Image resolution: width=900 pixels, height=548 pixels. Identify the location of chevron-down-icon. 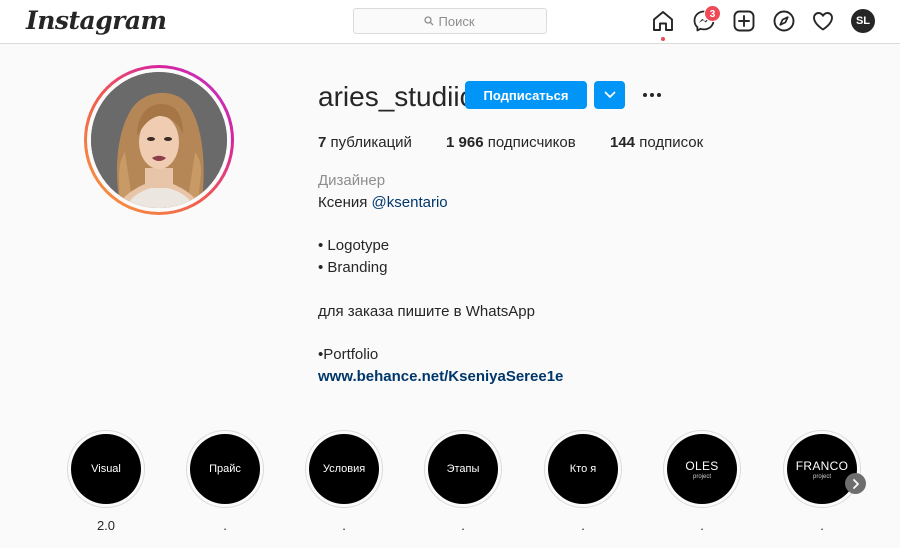
(609, 94).